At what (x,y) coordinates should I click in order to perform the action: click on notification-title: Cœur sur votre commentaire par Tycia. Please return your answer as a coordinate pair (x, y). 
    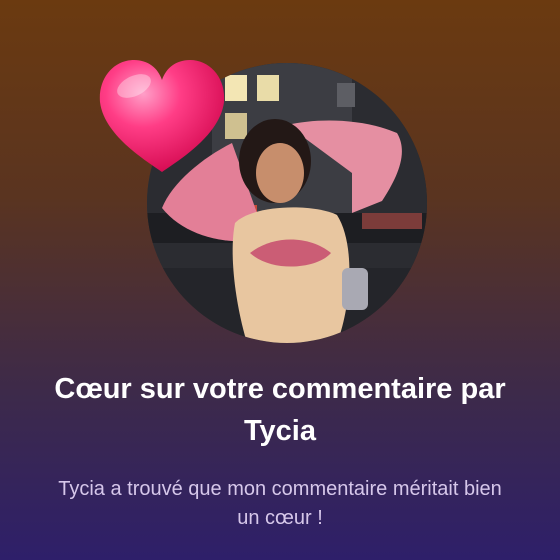
    Looking at the image, I should click on (280, 410).